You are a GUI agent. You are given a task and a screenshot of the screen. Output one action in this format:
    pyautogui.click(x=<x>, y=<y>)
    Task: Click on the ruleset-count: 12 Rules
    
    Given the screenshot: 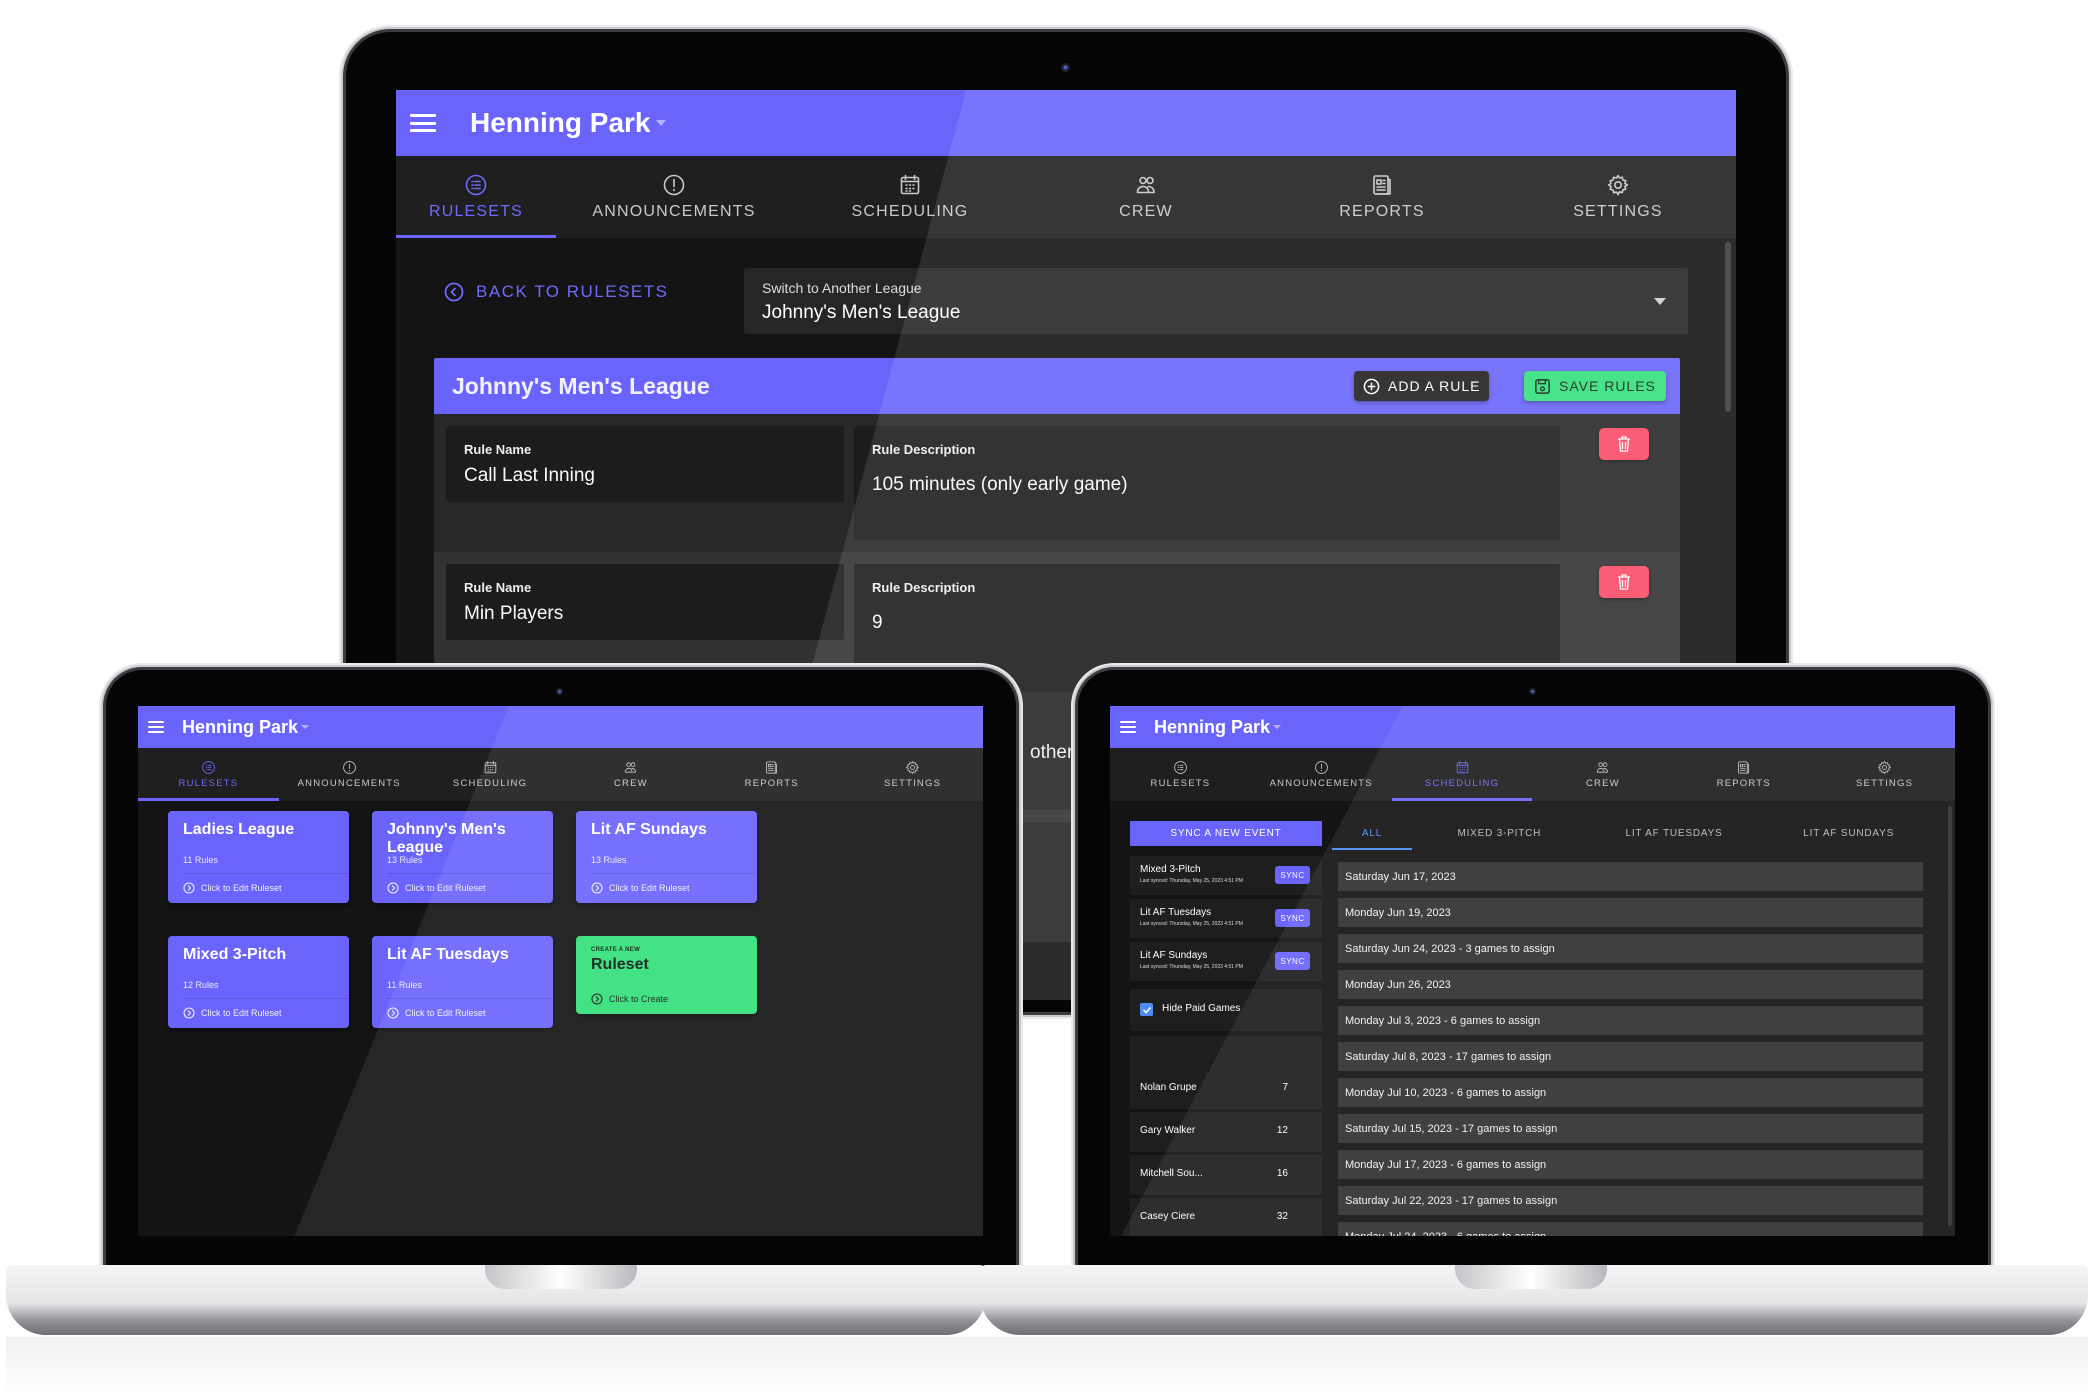 What is the action you would take?
    pyautogui.click(x=201, y=985)
    